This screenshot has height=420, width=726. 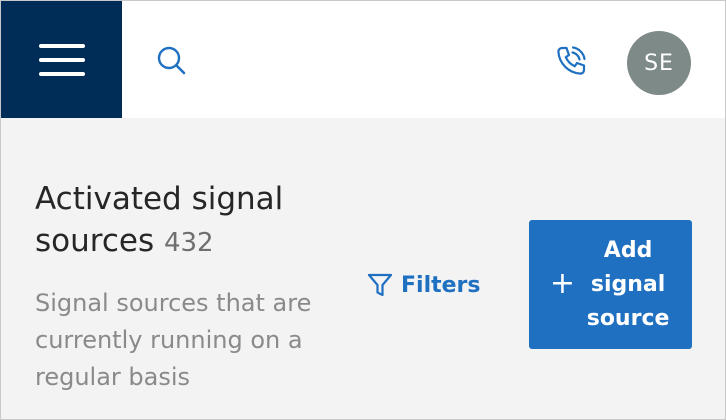 I want to click on phone-call-icon, so click(x=571, y=63).